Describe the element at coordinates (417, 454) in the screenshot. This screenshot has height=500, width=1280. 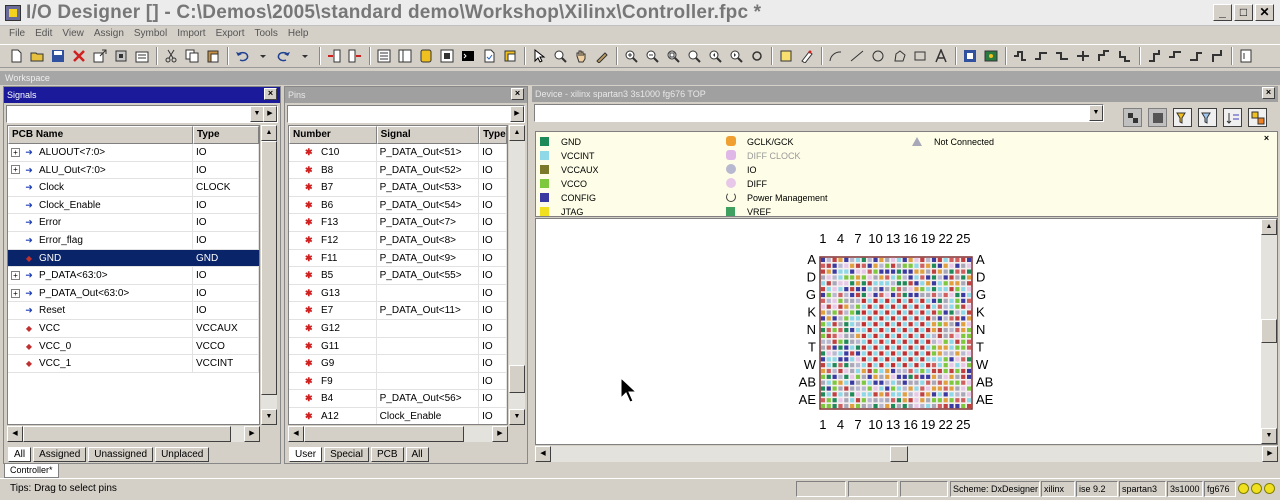
I see `tab-all: All` at that location.